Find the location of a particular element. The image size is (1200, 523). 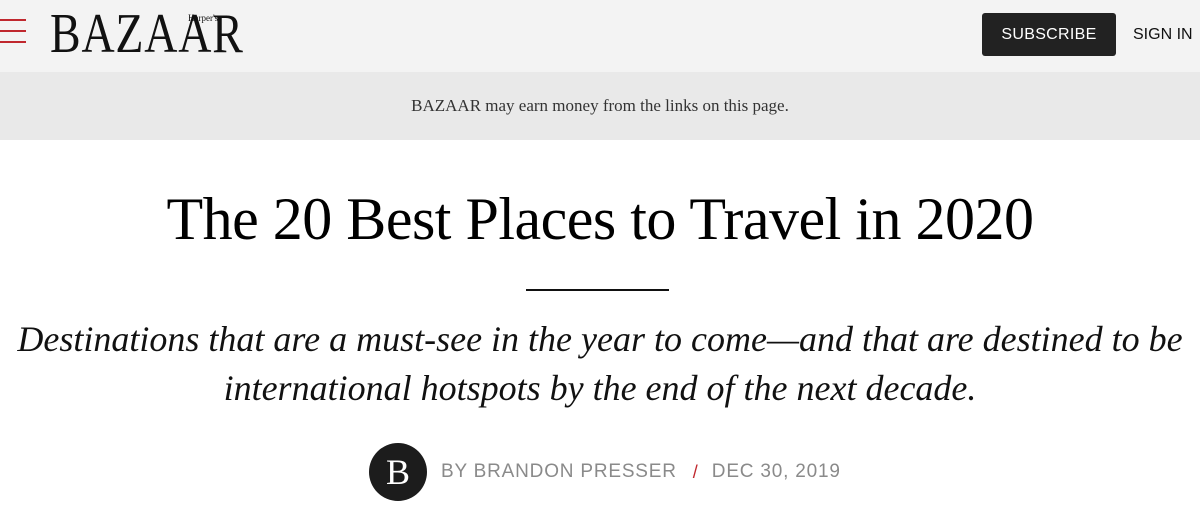

author-avatar: B is located at coordinates (398, 472).